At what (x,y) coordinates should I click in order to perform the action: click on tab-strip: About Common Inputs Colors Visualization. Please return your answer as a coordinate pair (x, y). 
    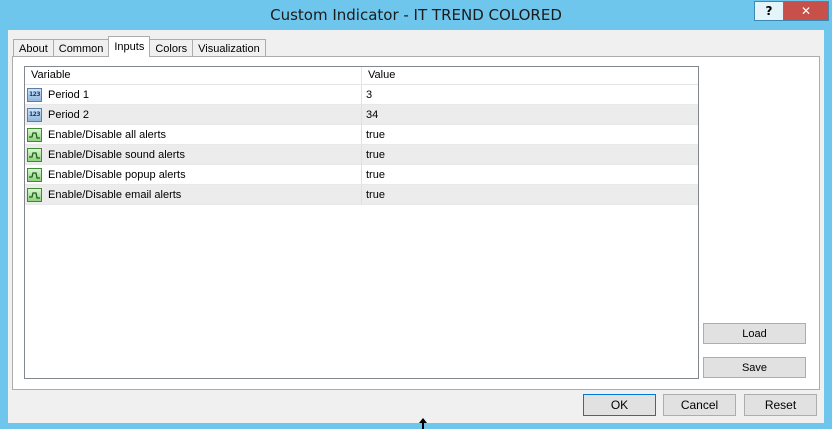
    Looking at the image, I should click on (139, 46).